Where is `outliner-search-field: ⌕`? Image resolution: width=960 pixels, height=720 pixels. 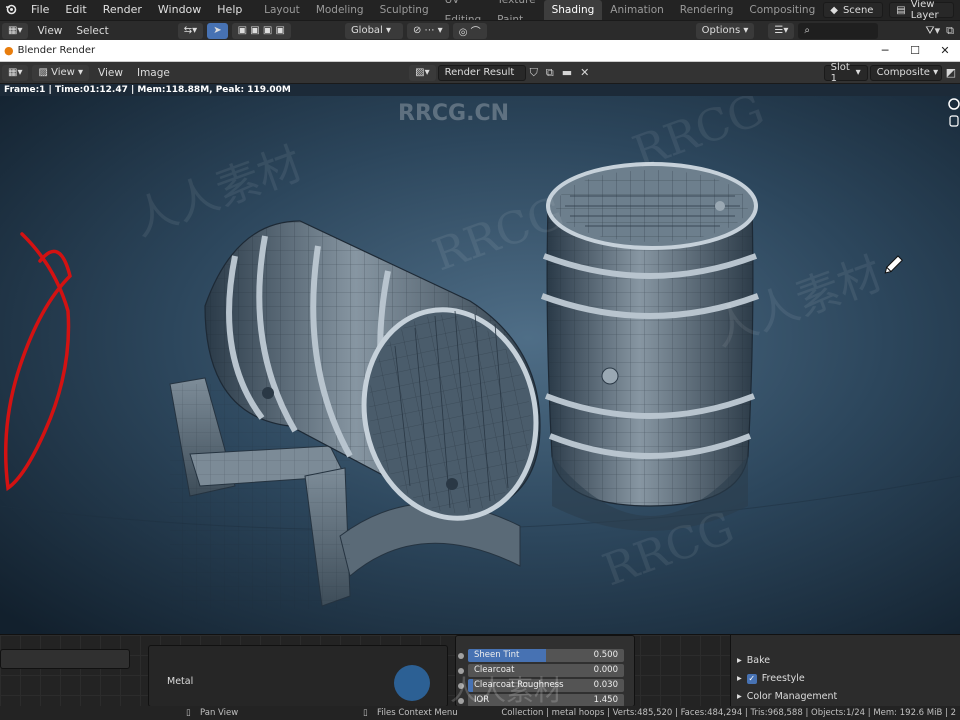 outliner-search-field: ⌕ is located at coordinates (838, 30).